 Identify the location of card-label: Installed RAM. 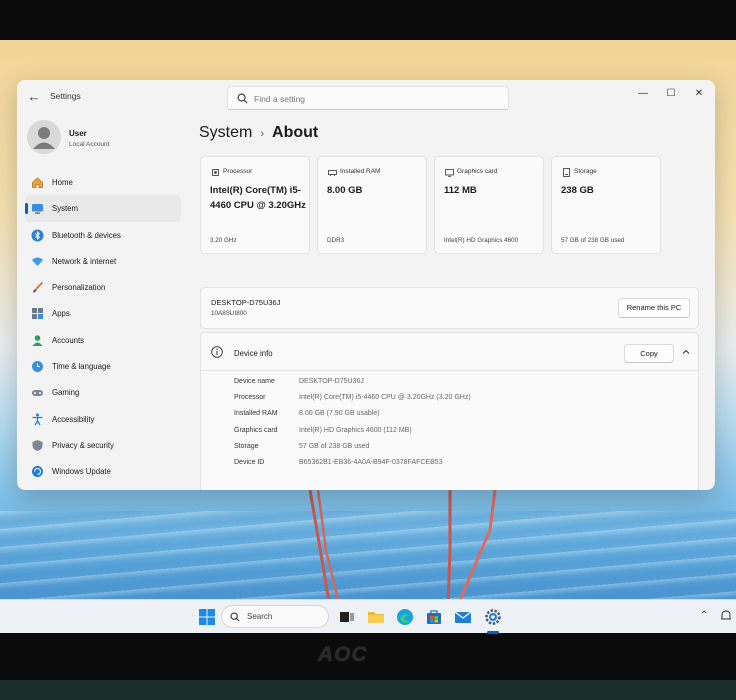
(360, 171).